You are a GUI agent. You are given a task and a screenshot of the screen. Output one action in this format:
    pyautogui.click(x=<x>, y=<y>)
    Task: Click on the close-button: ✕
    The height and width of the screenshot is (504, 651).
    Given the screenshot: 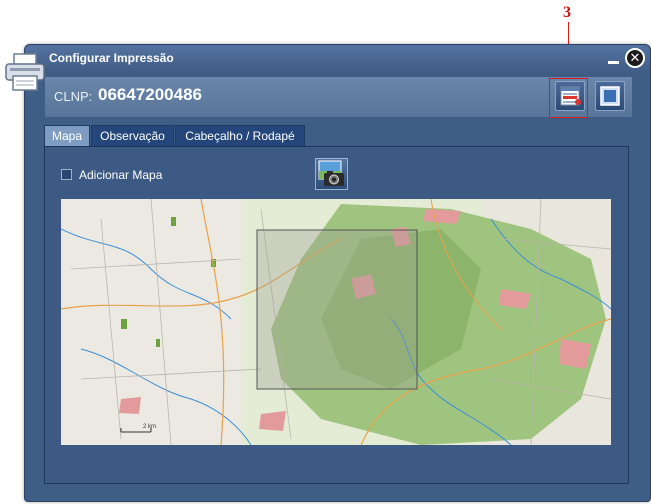 What is the action you would take?
    pyautogui.click(x=635, y=58)
    